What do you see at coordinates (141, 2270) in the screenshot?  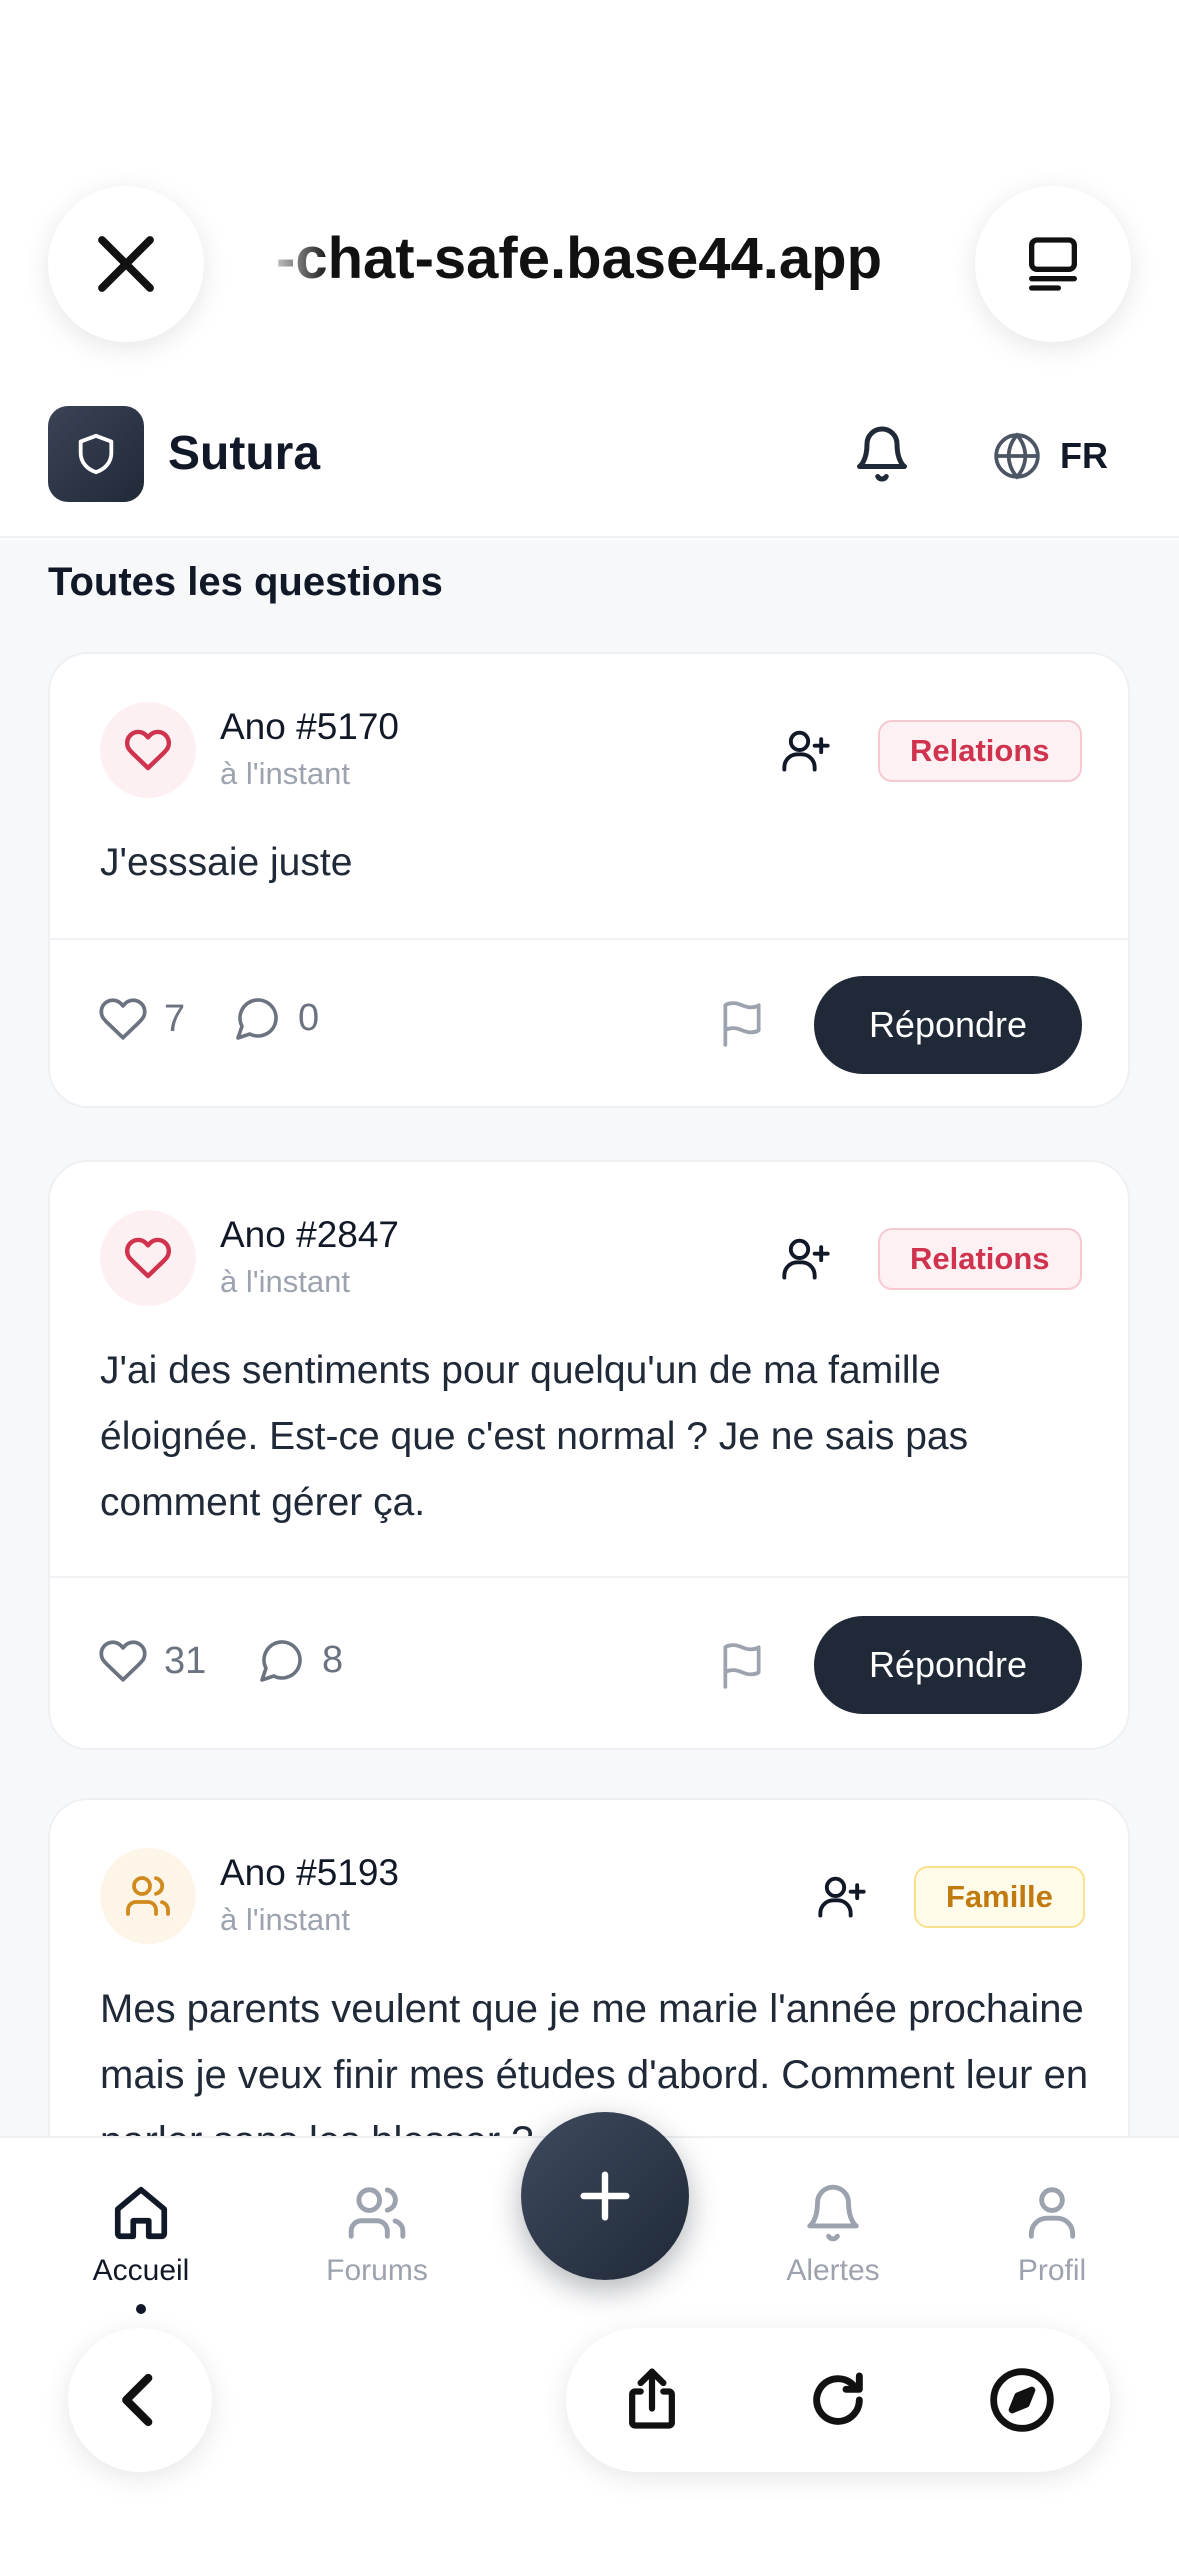 I see `nav-label: Accueil` at bounding box center [141, 2270].